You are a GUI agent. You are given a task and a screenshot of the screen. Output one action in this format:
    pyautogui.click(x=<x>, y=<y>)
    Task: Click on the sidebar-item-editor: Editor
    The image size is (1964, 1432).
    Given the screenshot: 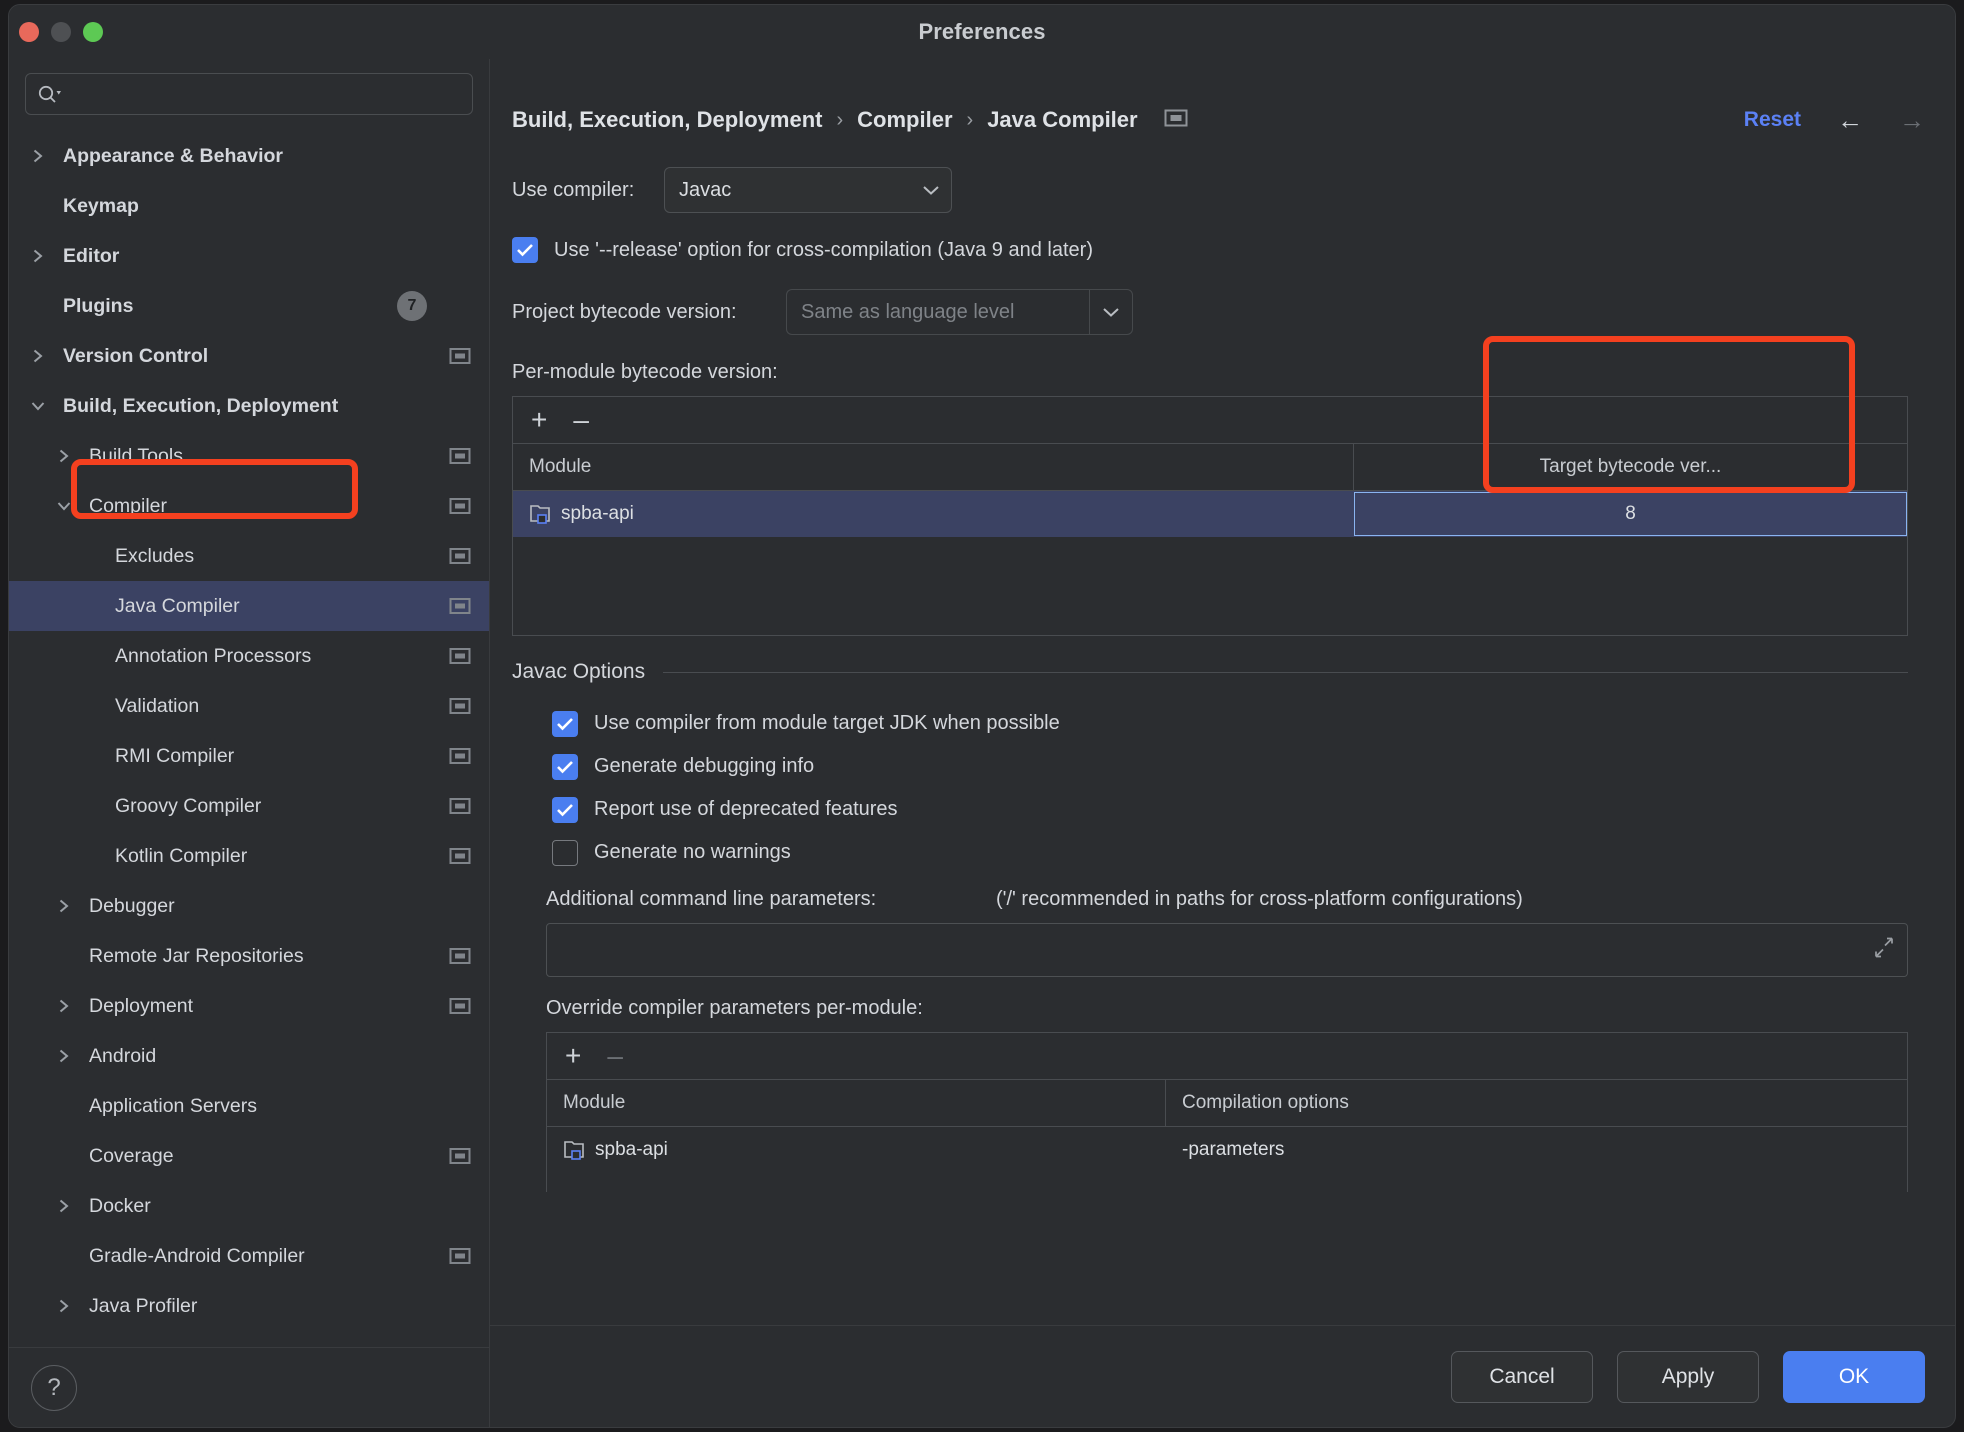 What is the action you would take?
    pyautogui.click(x=249, y=256)
    